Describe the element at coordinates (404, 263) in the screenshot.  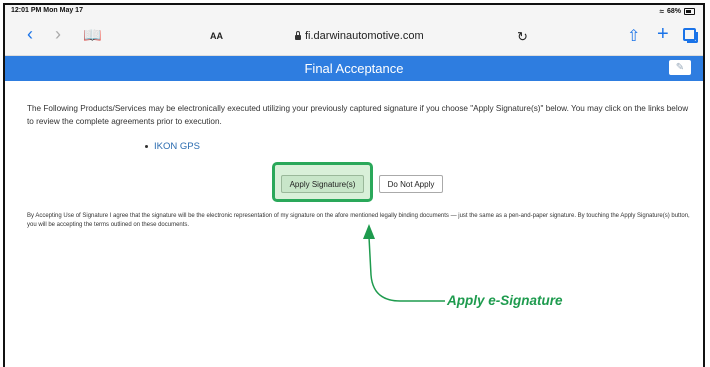
I see `callout-arrow-icon` at that location.